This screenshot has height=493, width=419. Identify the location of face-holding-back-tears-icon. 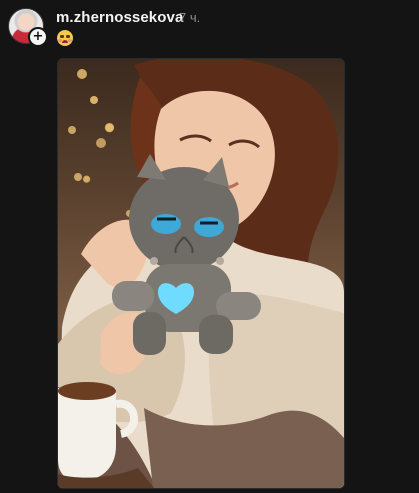
(65, 38).